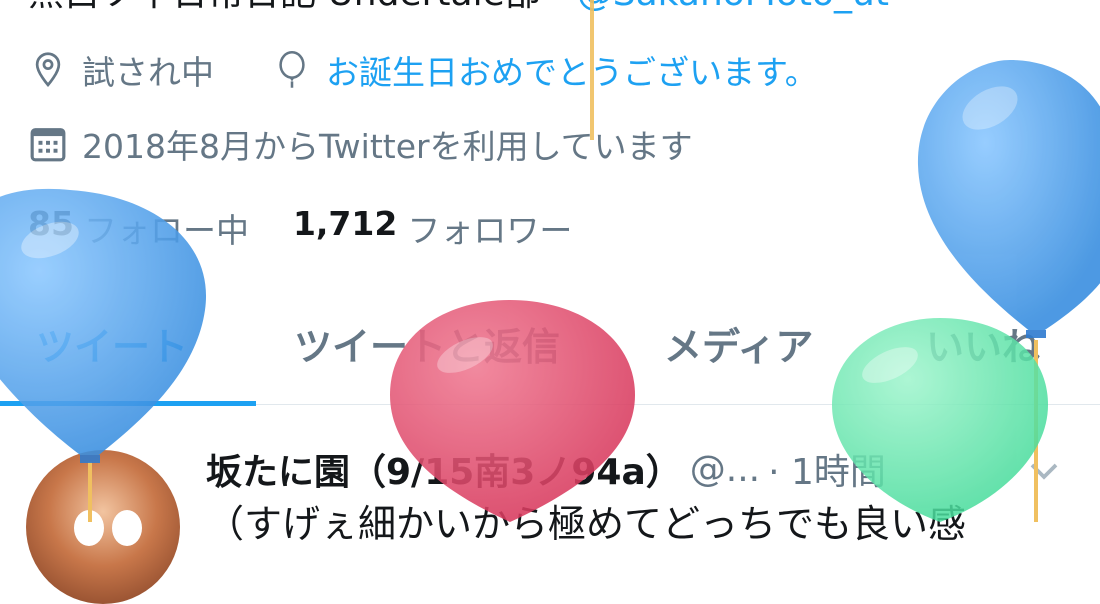  Describe the element at coordinates (1044, 471) in the screenshot. I see `chevron-down-icon` at that location.